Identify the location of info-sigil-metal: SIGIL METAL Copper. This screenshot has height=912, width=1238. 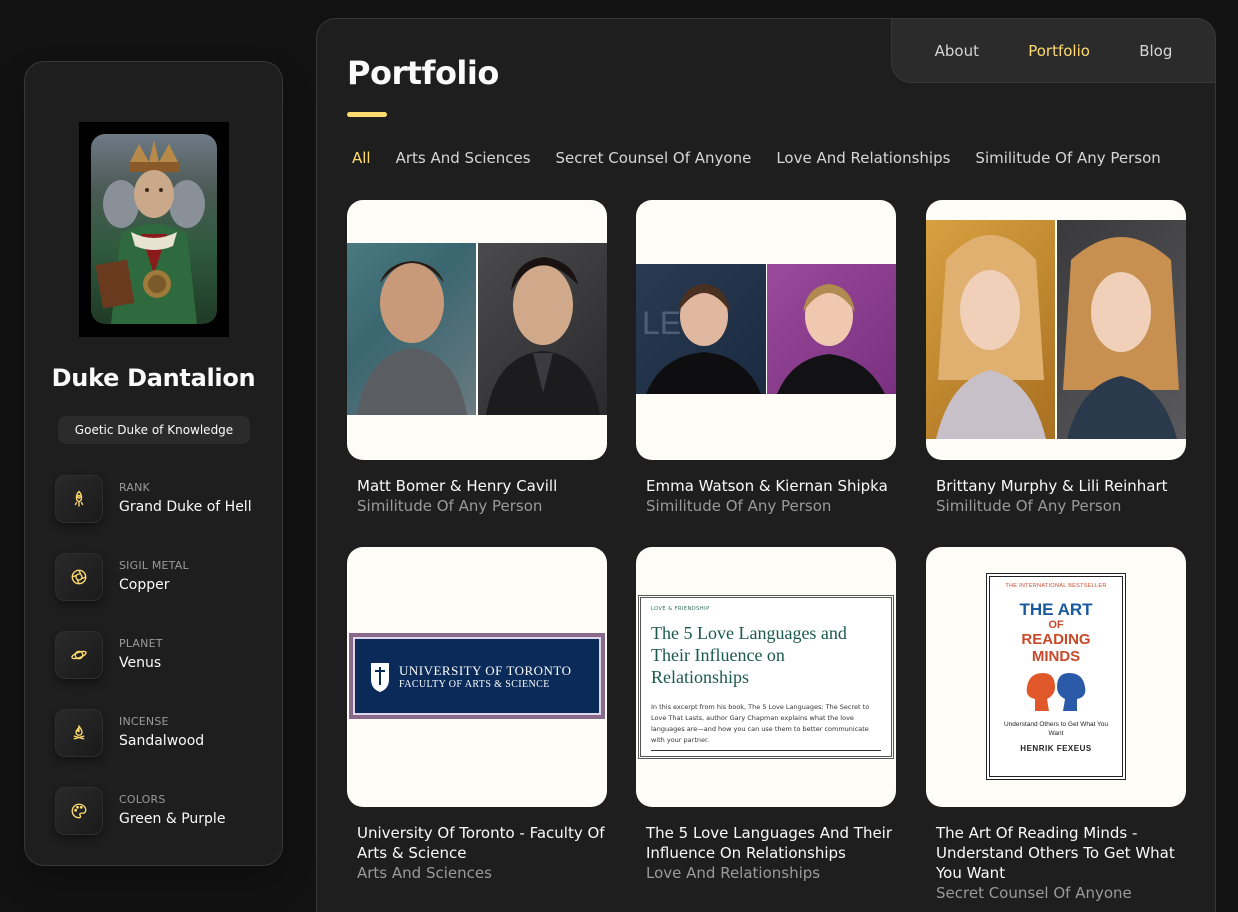
(155, 577).